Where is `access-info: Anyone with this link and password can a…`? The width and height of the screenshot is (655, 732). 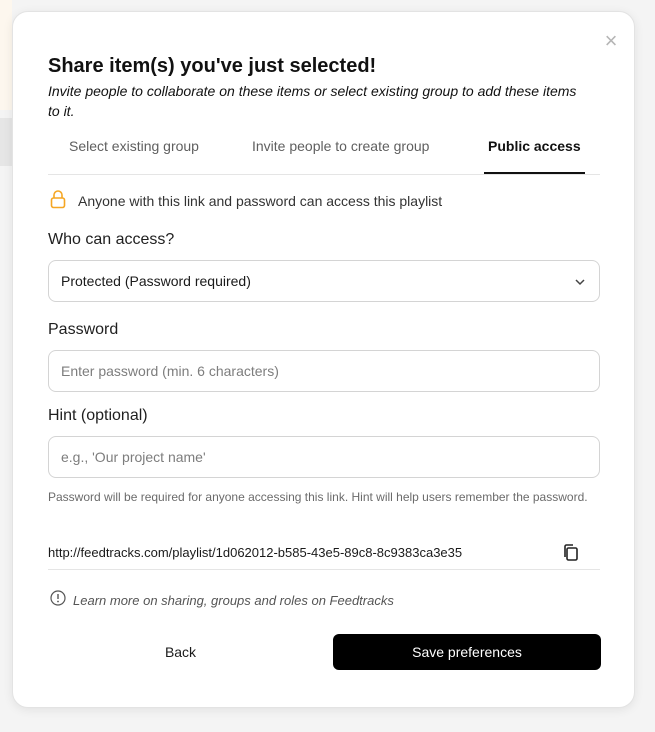
access-info: Anyone with this link and password can a… is located at coordinates (246, 201).